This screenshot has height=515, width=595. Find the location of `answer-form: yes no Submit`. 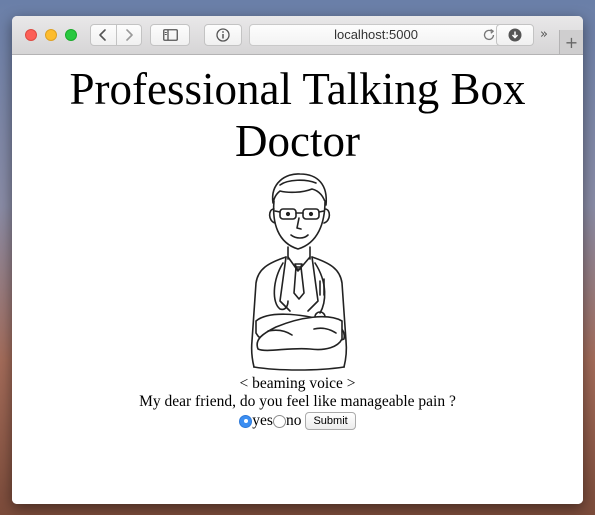

answer-form: yes no Submit is located at coordinates (297, 421).